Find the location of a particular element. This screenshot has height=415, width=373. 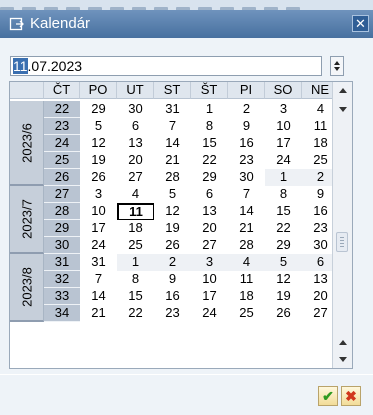

month-label: 2023/8 is located at coordinates (27, 288).